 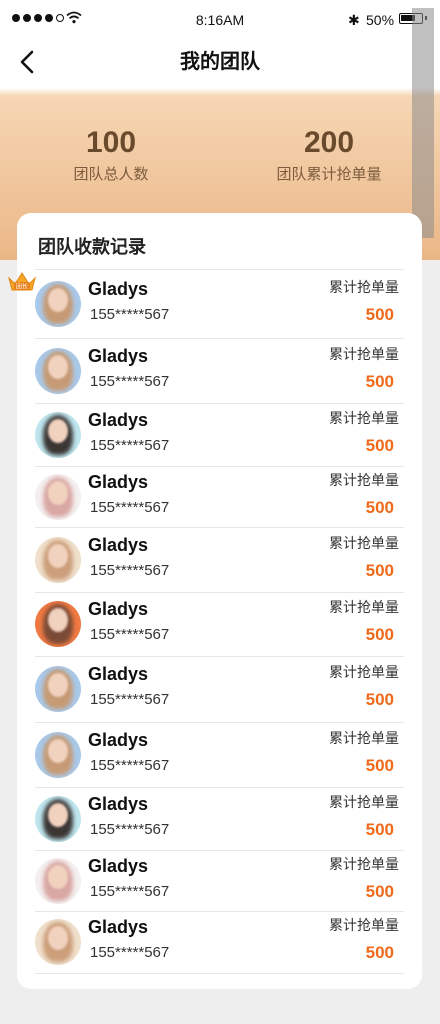 I want to click on stat-total-members-value: 100, so click(x=111, y=142).